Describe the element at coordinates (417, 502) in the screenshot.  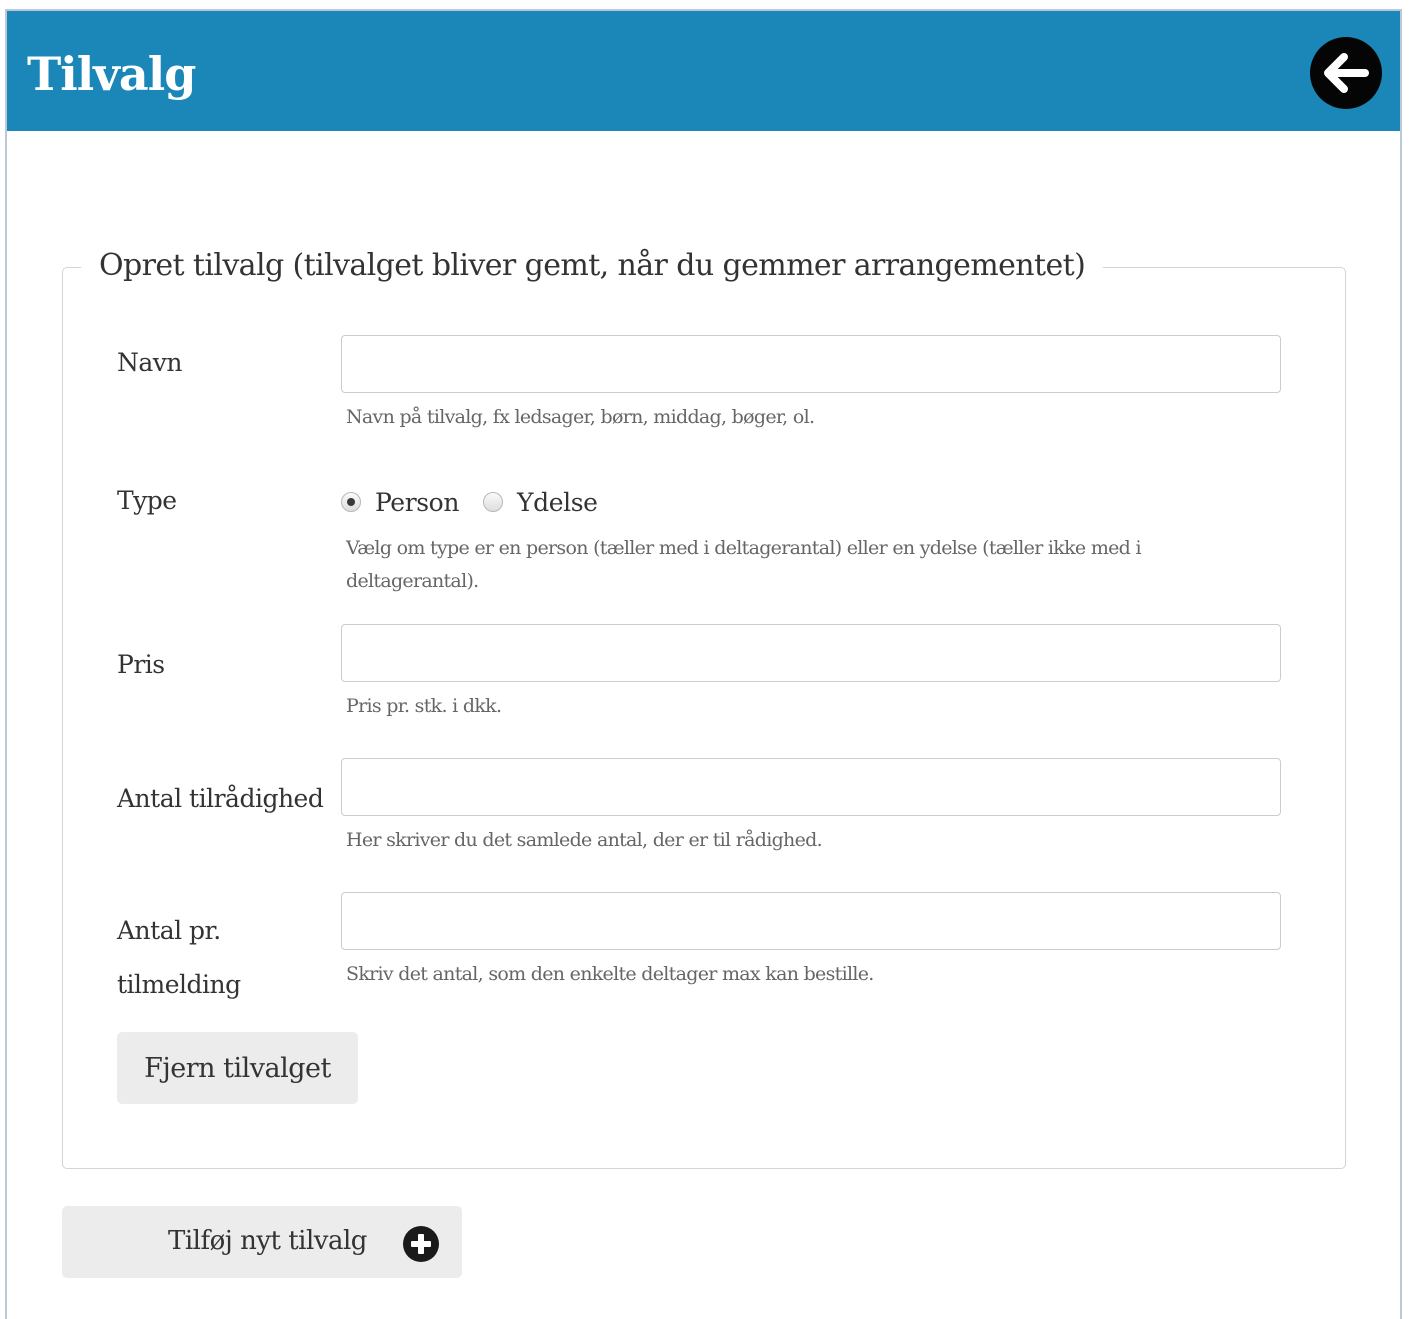
I see `person-radio-label: Person` at that location.